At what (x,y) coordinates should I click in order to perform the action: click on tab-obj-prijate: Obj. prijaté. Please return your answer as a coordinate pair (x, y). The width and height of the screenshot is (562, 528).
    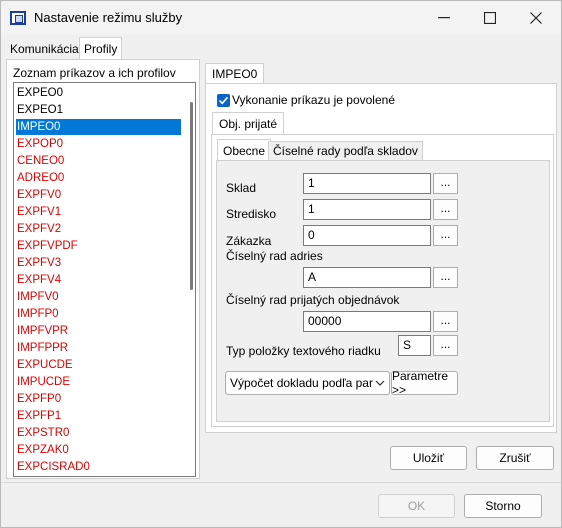
    Looking at the image, I should click on (248, 123).